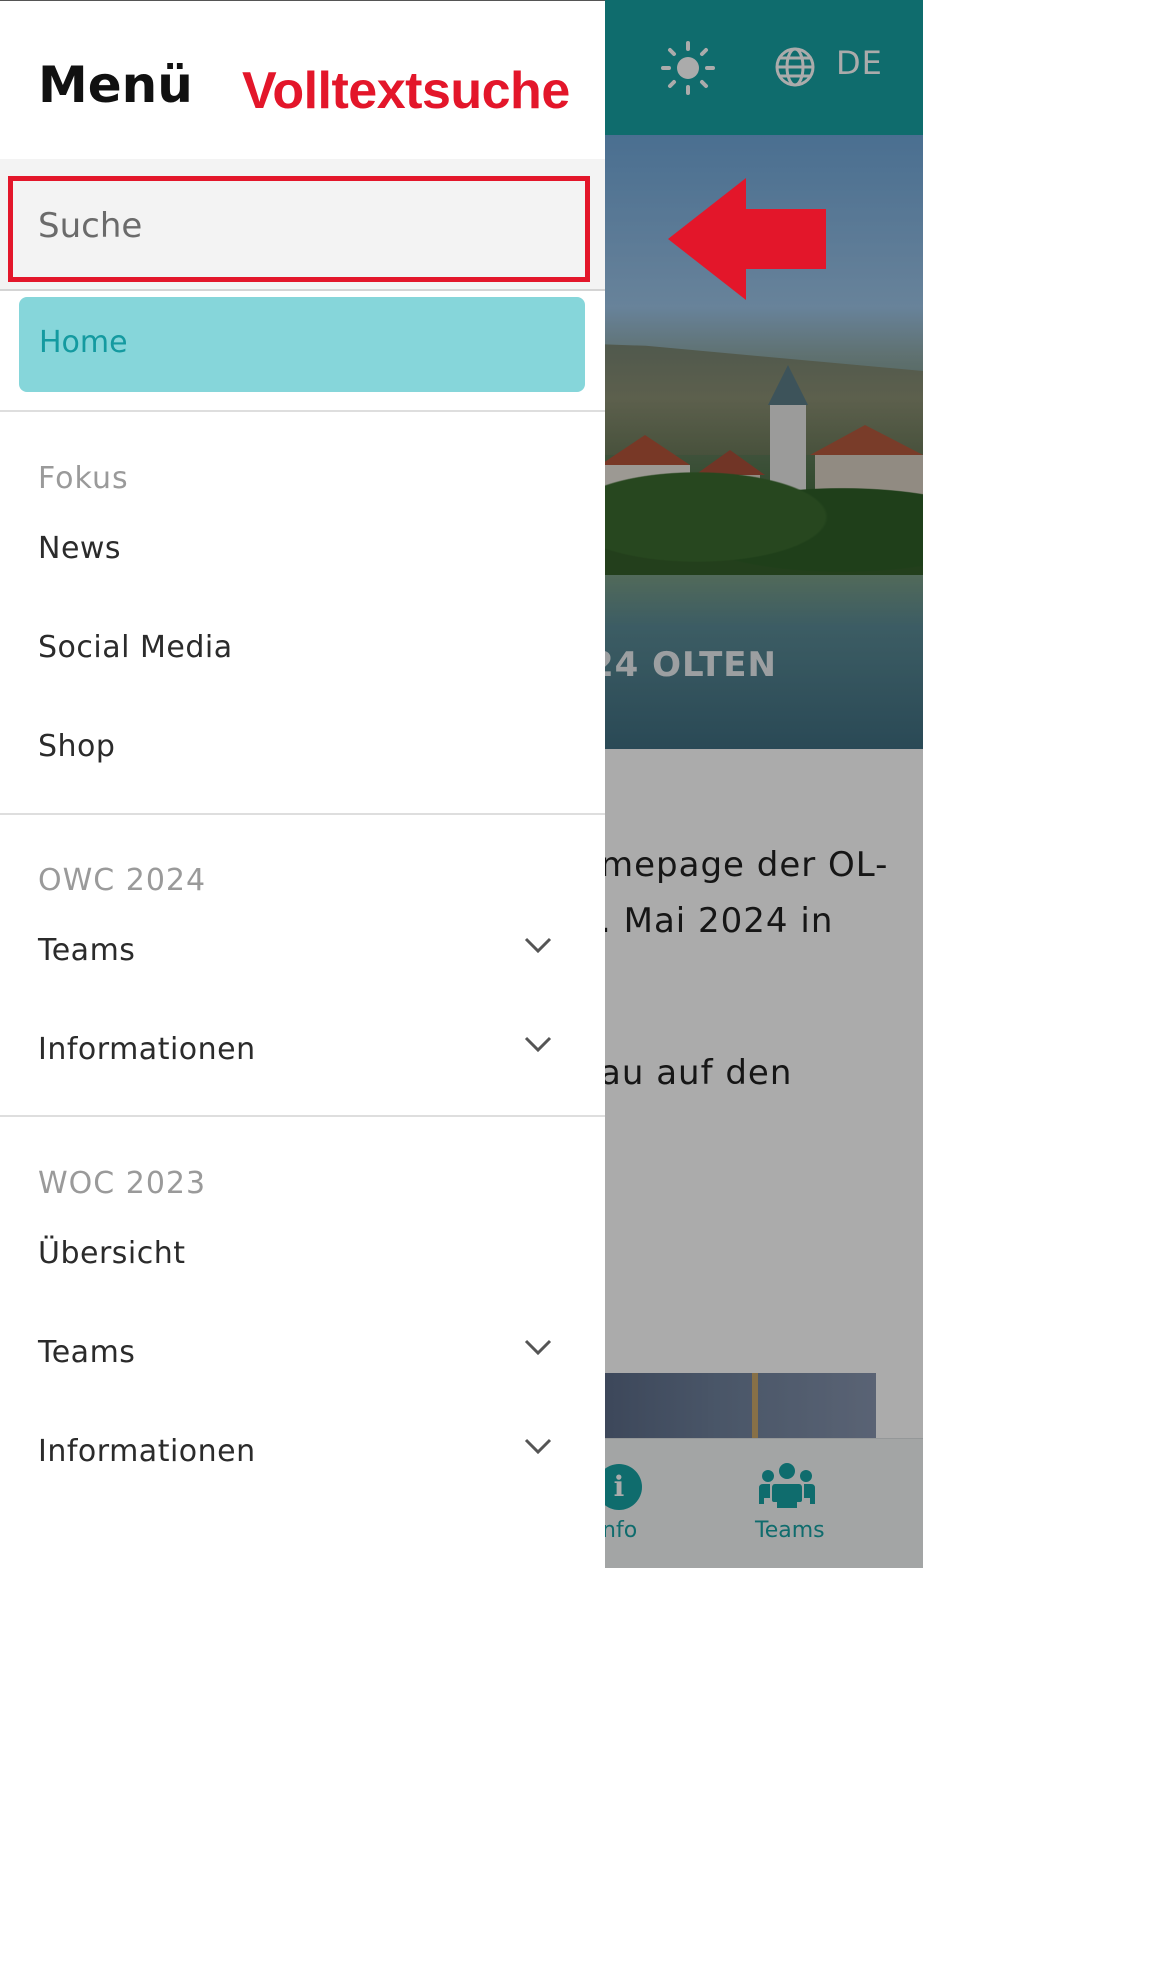  Describe the element at coordinates (302, 1356) in the screenshot. I see `menu-item-woc-teams: Teams` at that location.